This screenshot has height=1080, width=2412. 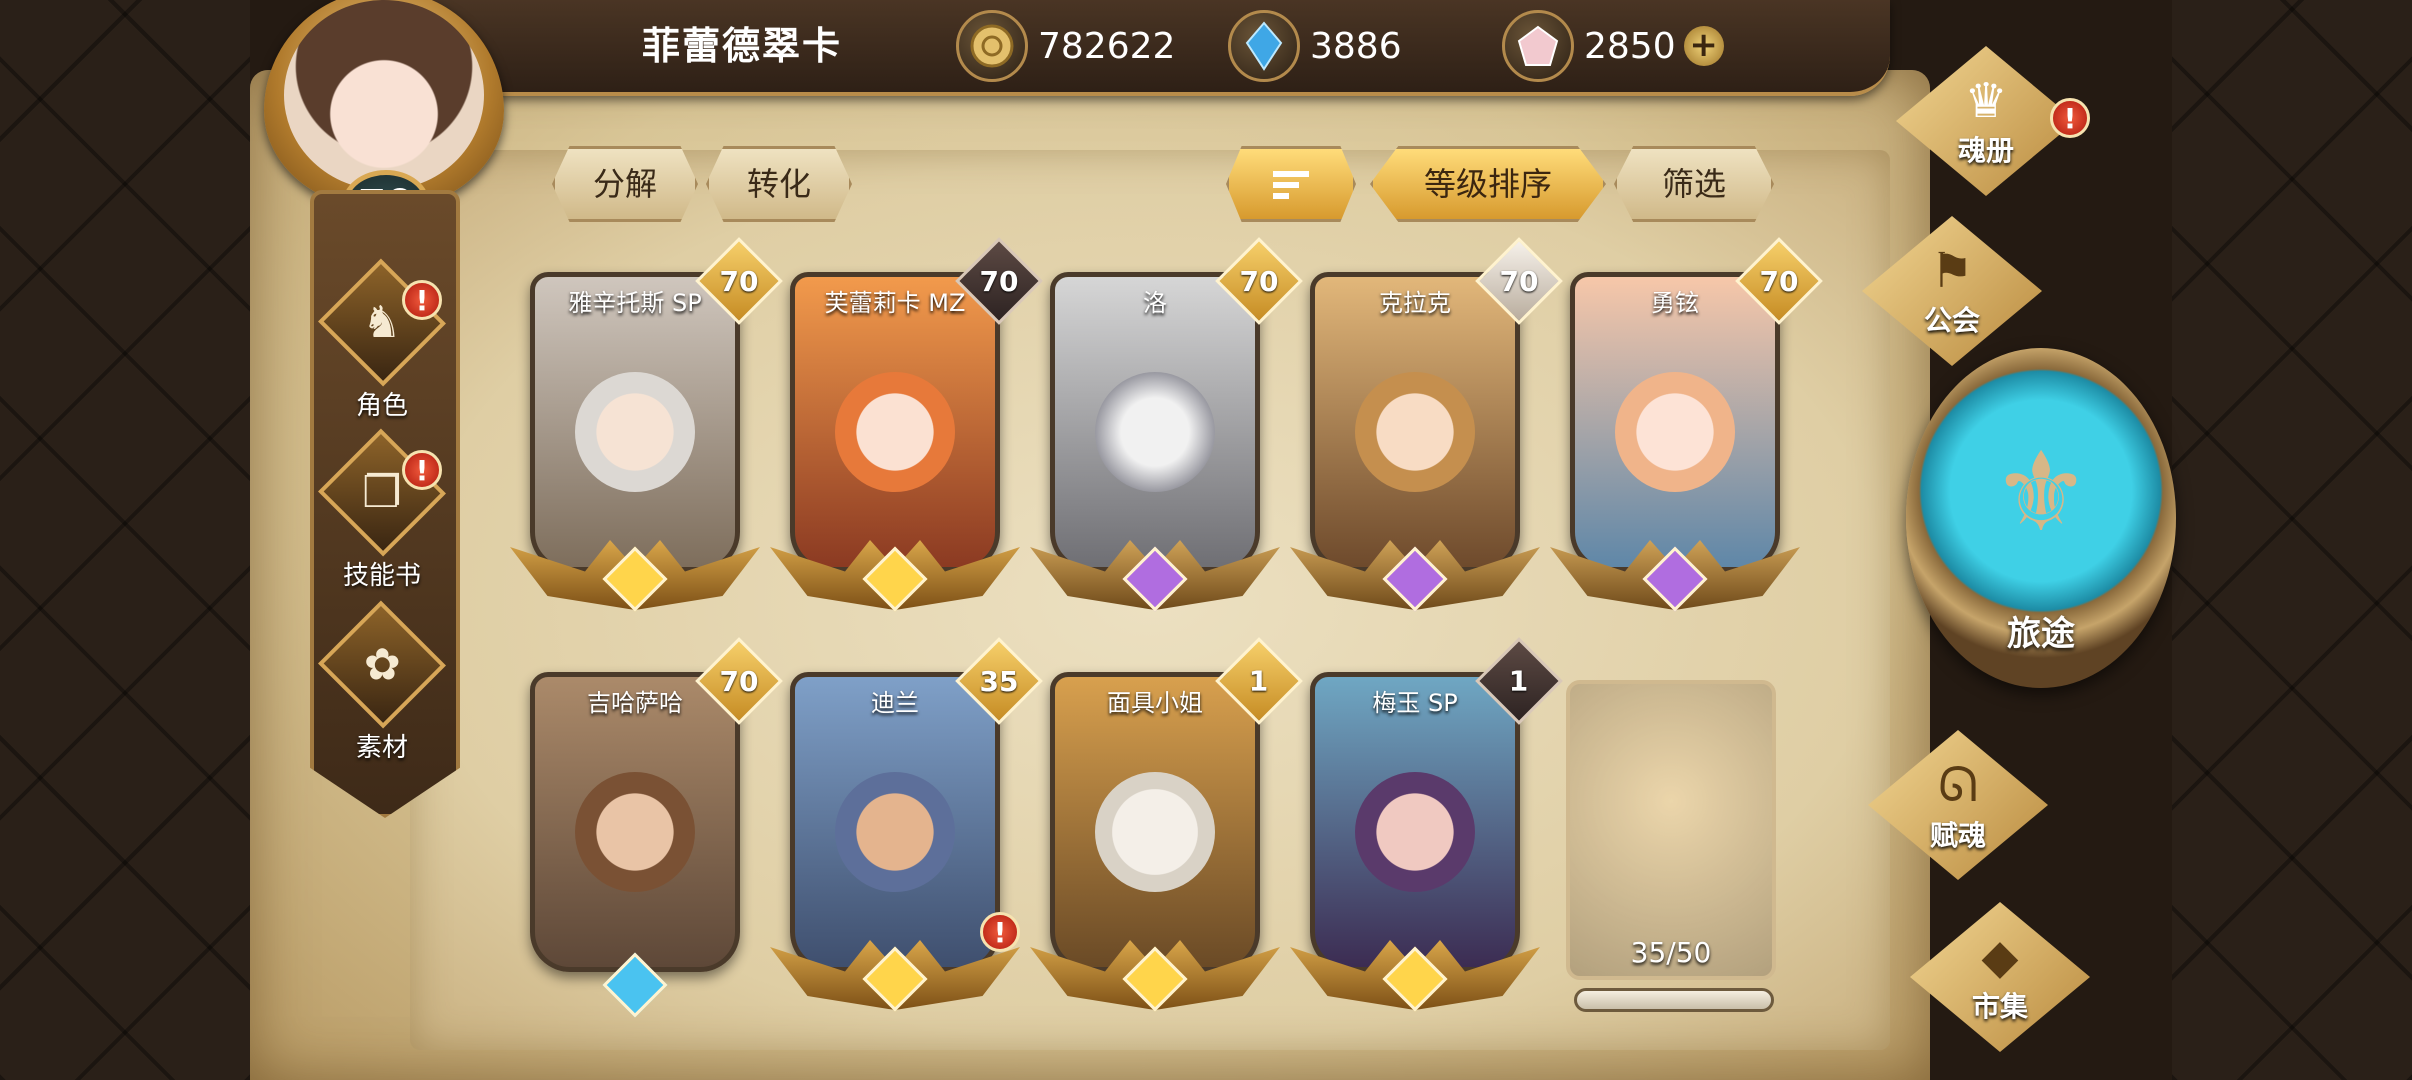 I want to click on convert-button: 转化, so click(x=779, y=184).